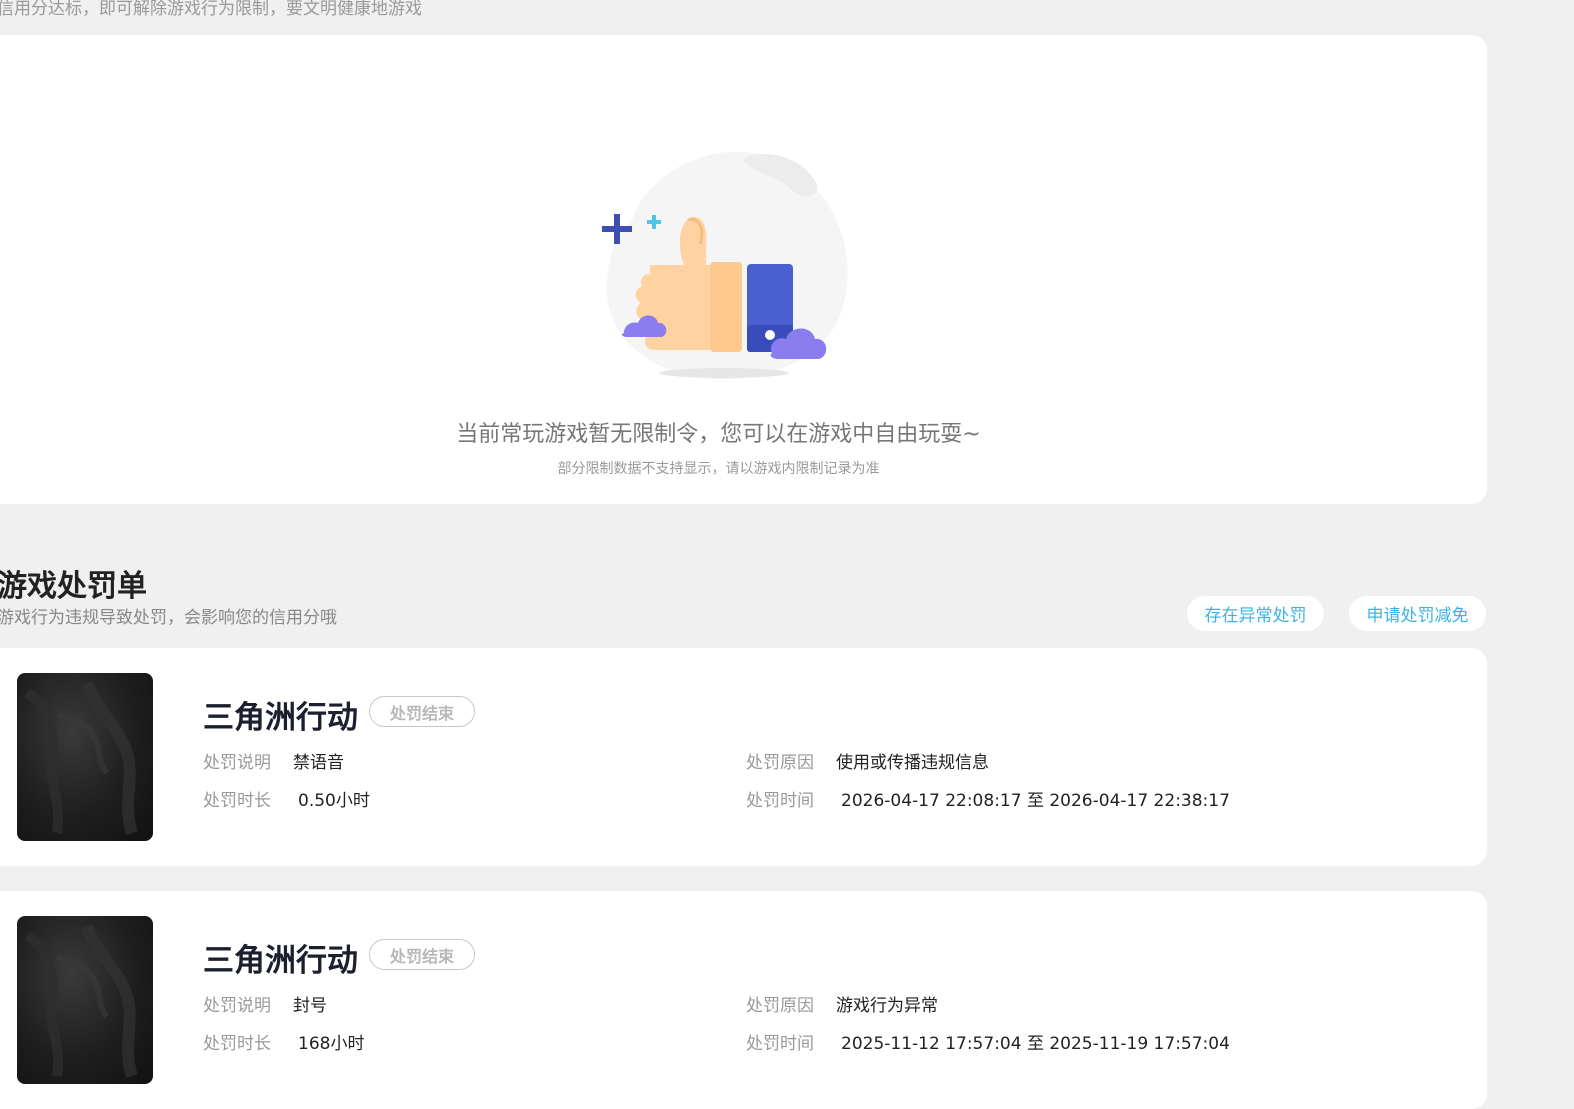  What do you see at coordinates (1255, 613) in the screenshot?
I see `abnormal-penalty-button: 存在异常处罚` at bounding box center [1255, 613].